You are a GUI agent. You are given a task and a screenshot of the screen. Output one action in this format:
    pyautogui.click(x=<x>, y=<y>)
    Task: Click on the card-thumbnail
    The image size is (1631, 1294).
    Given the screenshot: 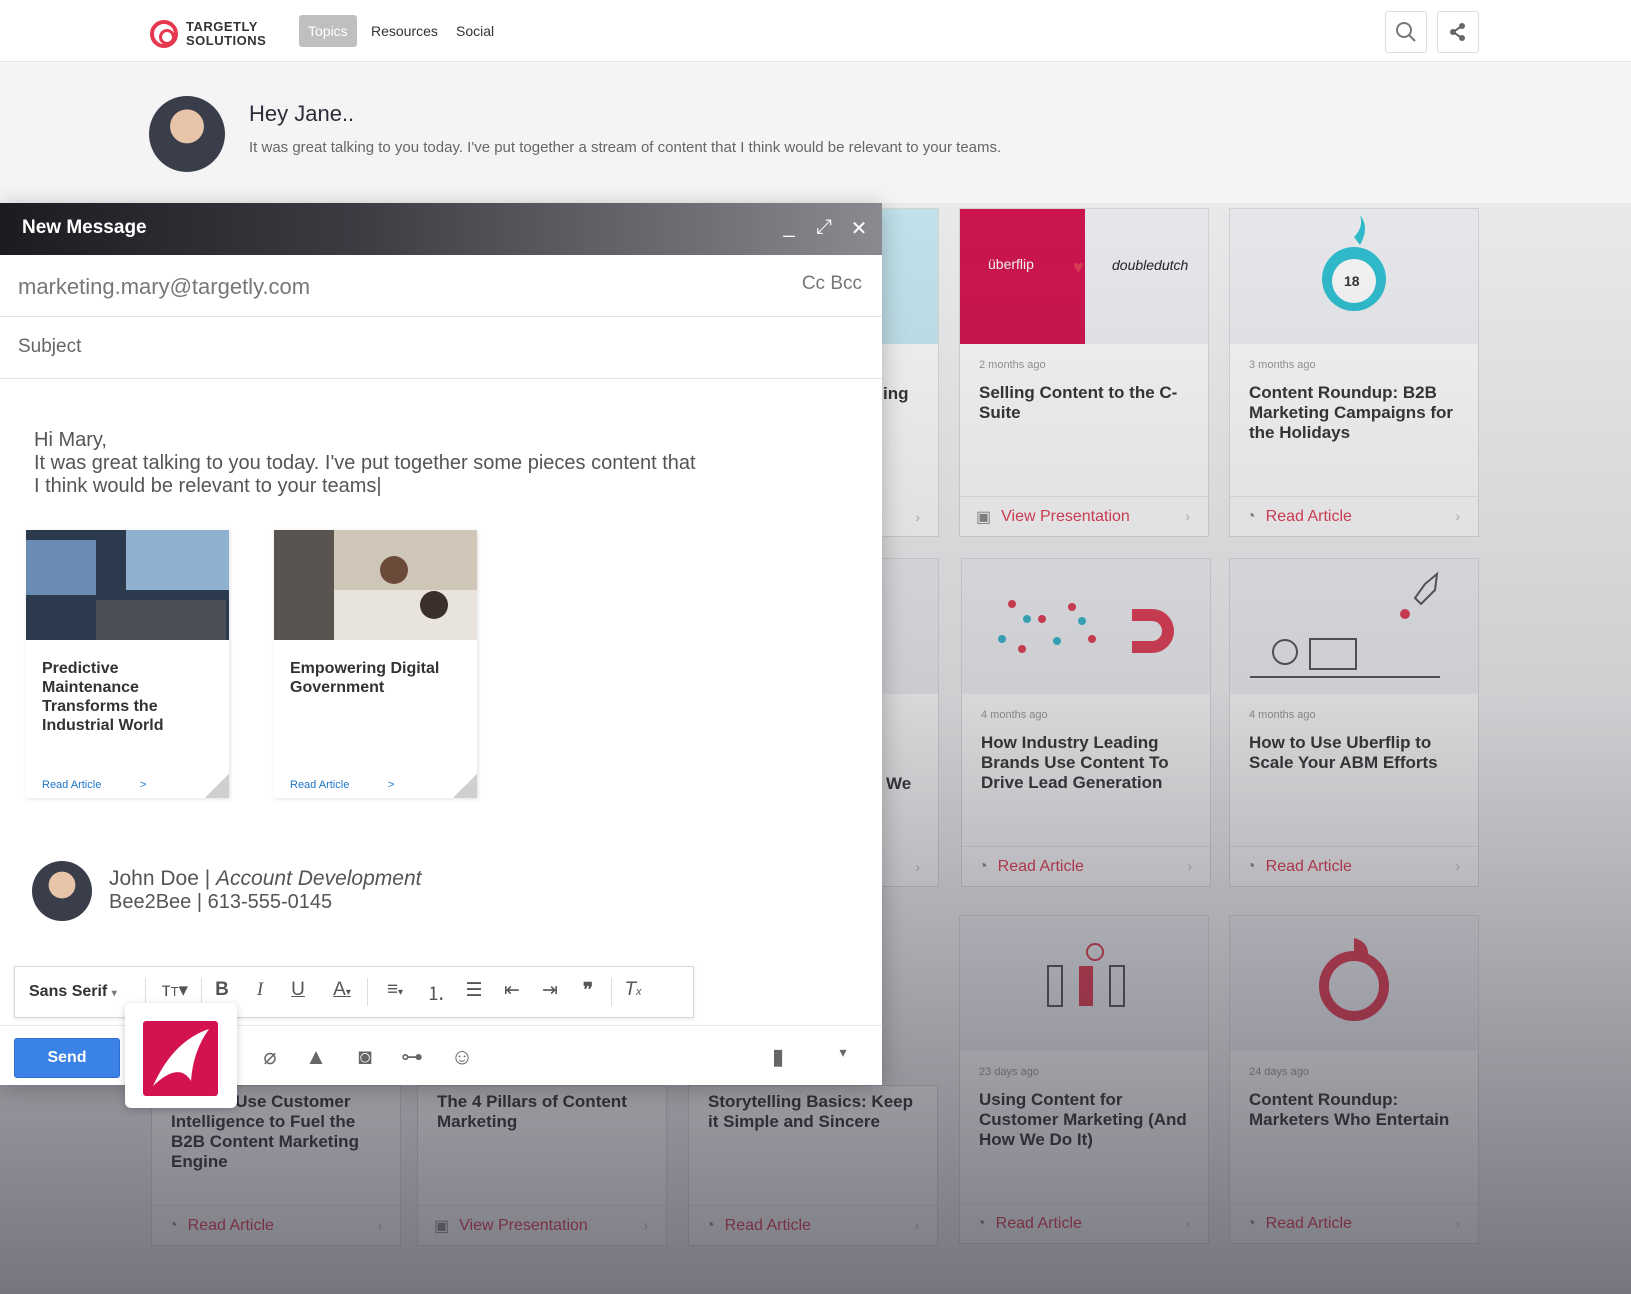 What is the action you would take?
    pyautogui.click(x=1086, y=626)
    